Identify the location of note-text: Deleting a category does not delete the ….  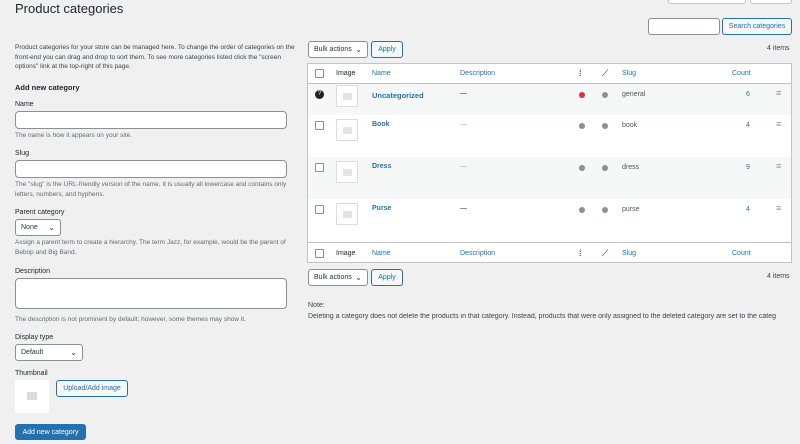
(542, 316).